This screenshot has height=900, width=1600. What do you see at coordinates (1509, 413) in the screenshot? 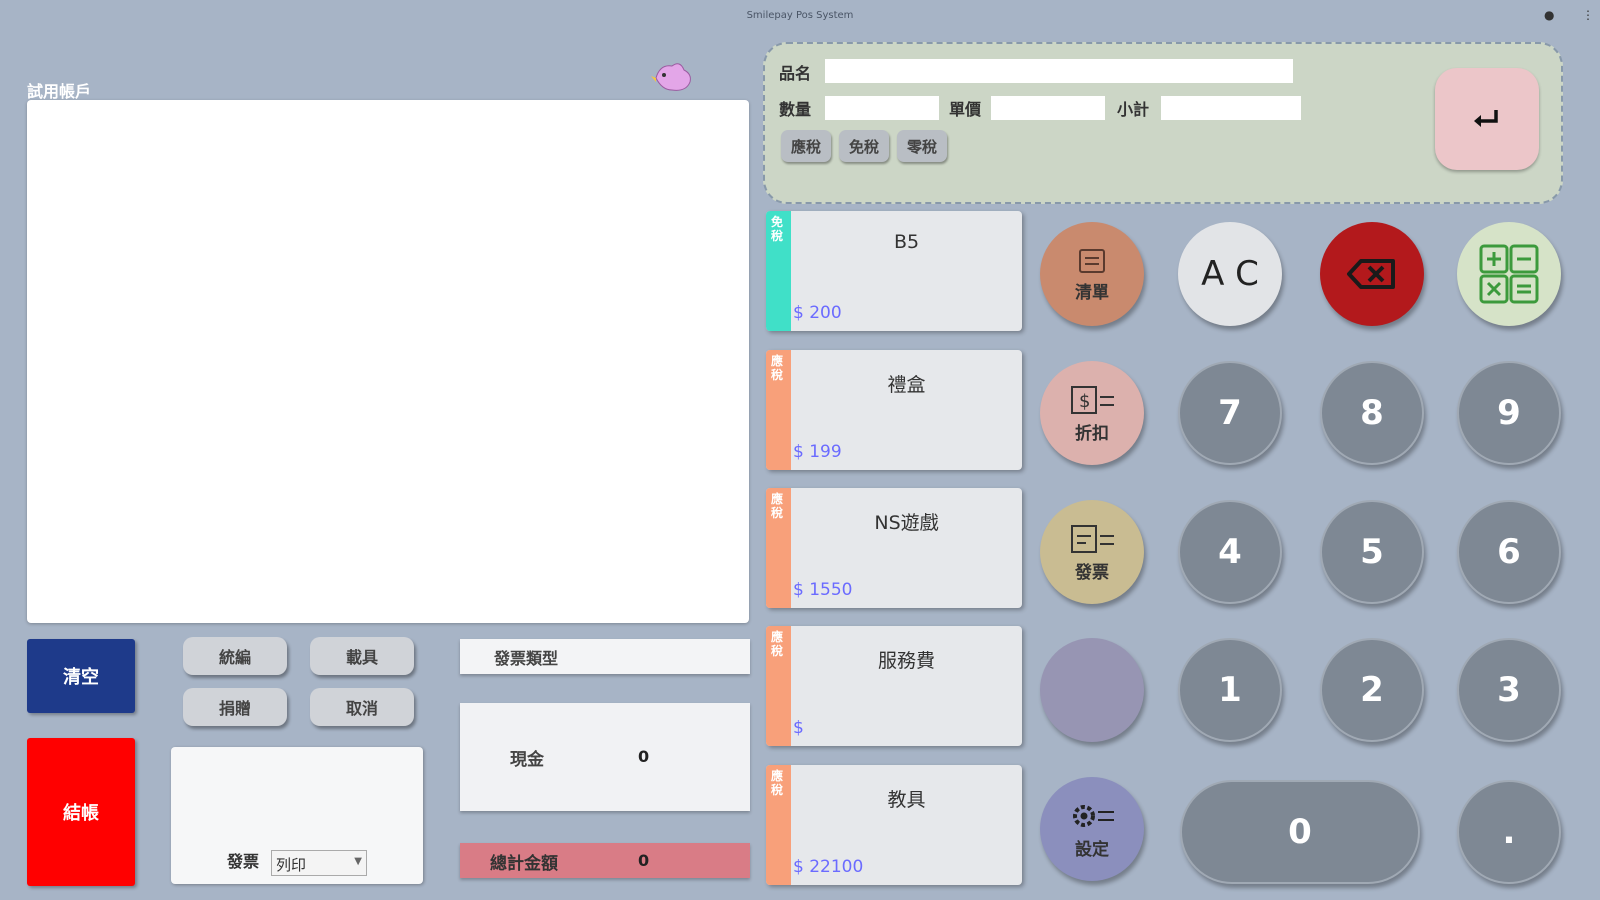
I see `key-9: 9` at bounding box center [1509, 413].